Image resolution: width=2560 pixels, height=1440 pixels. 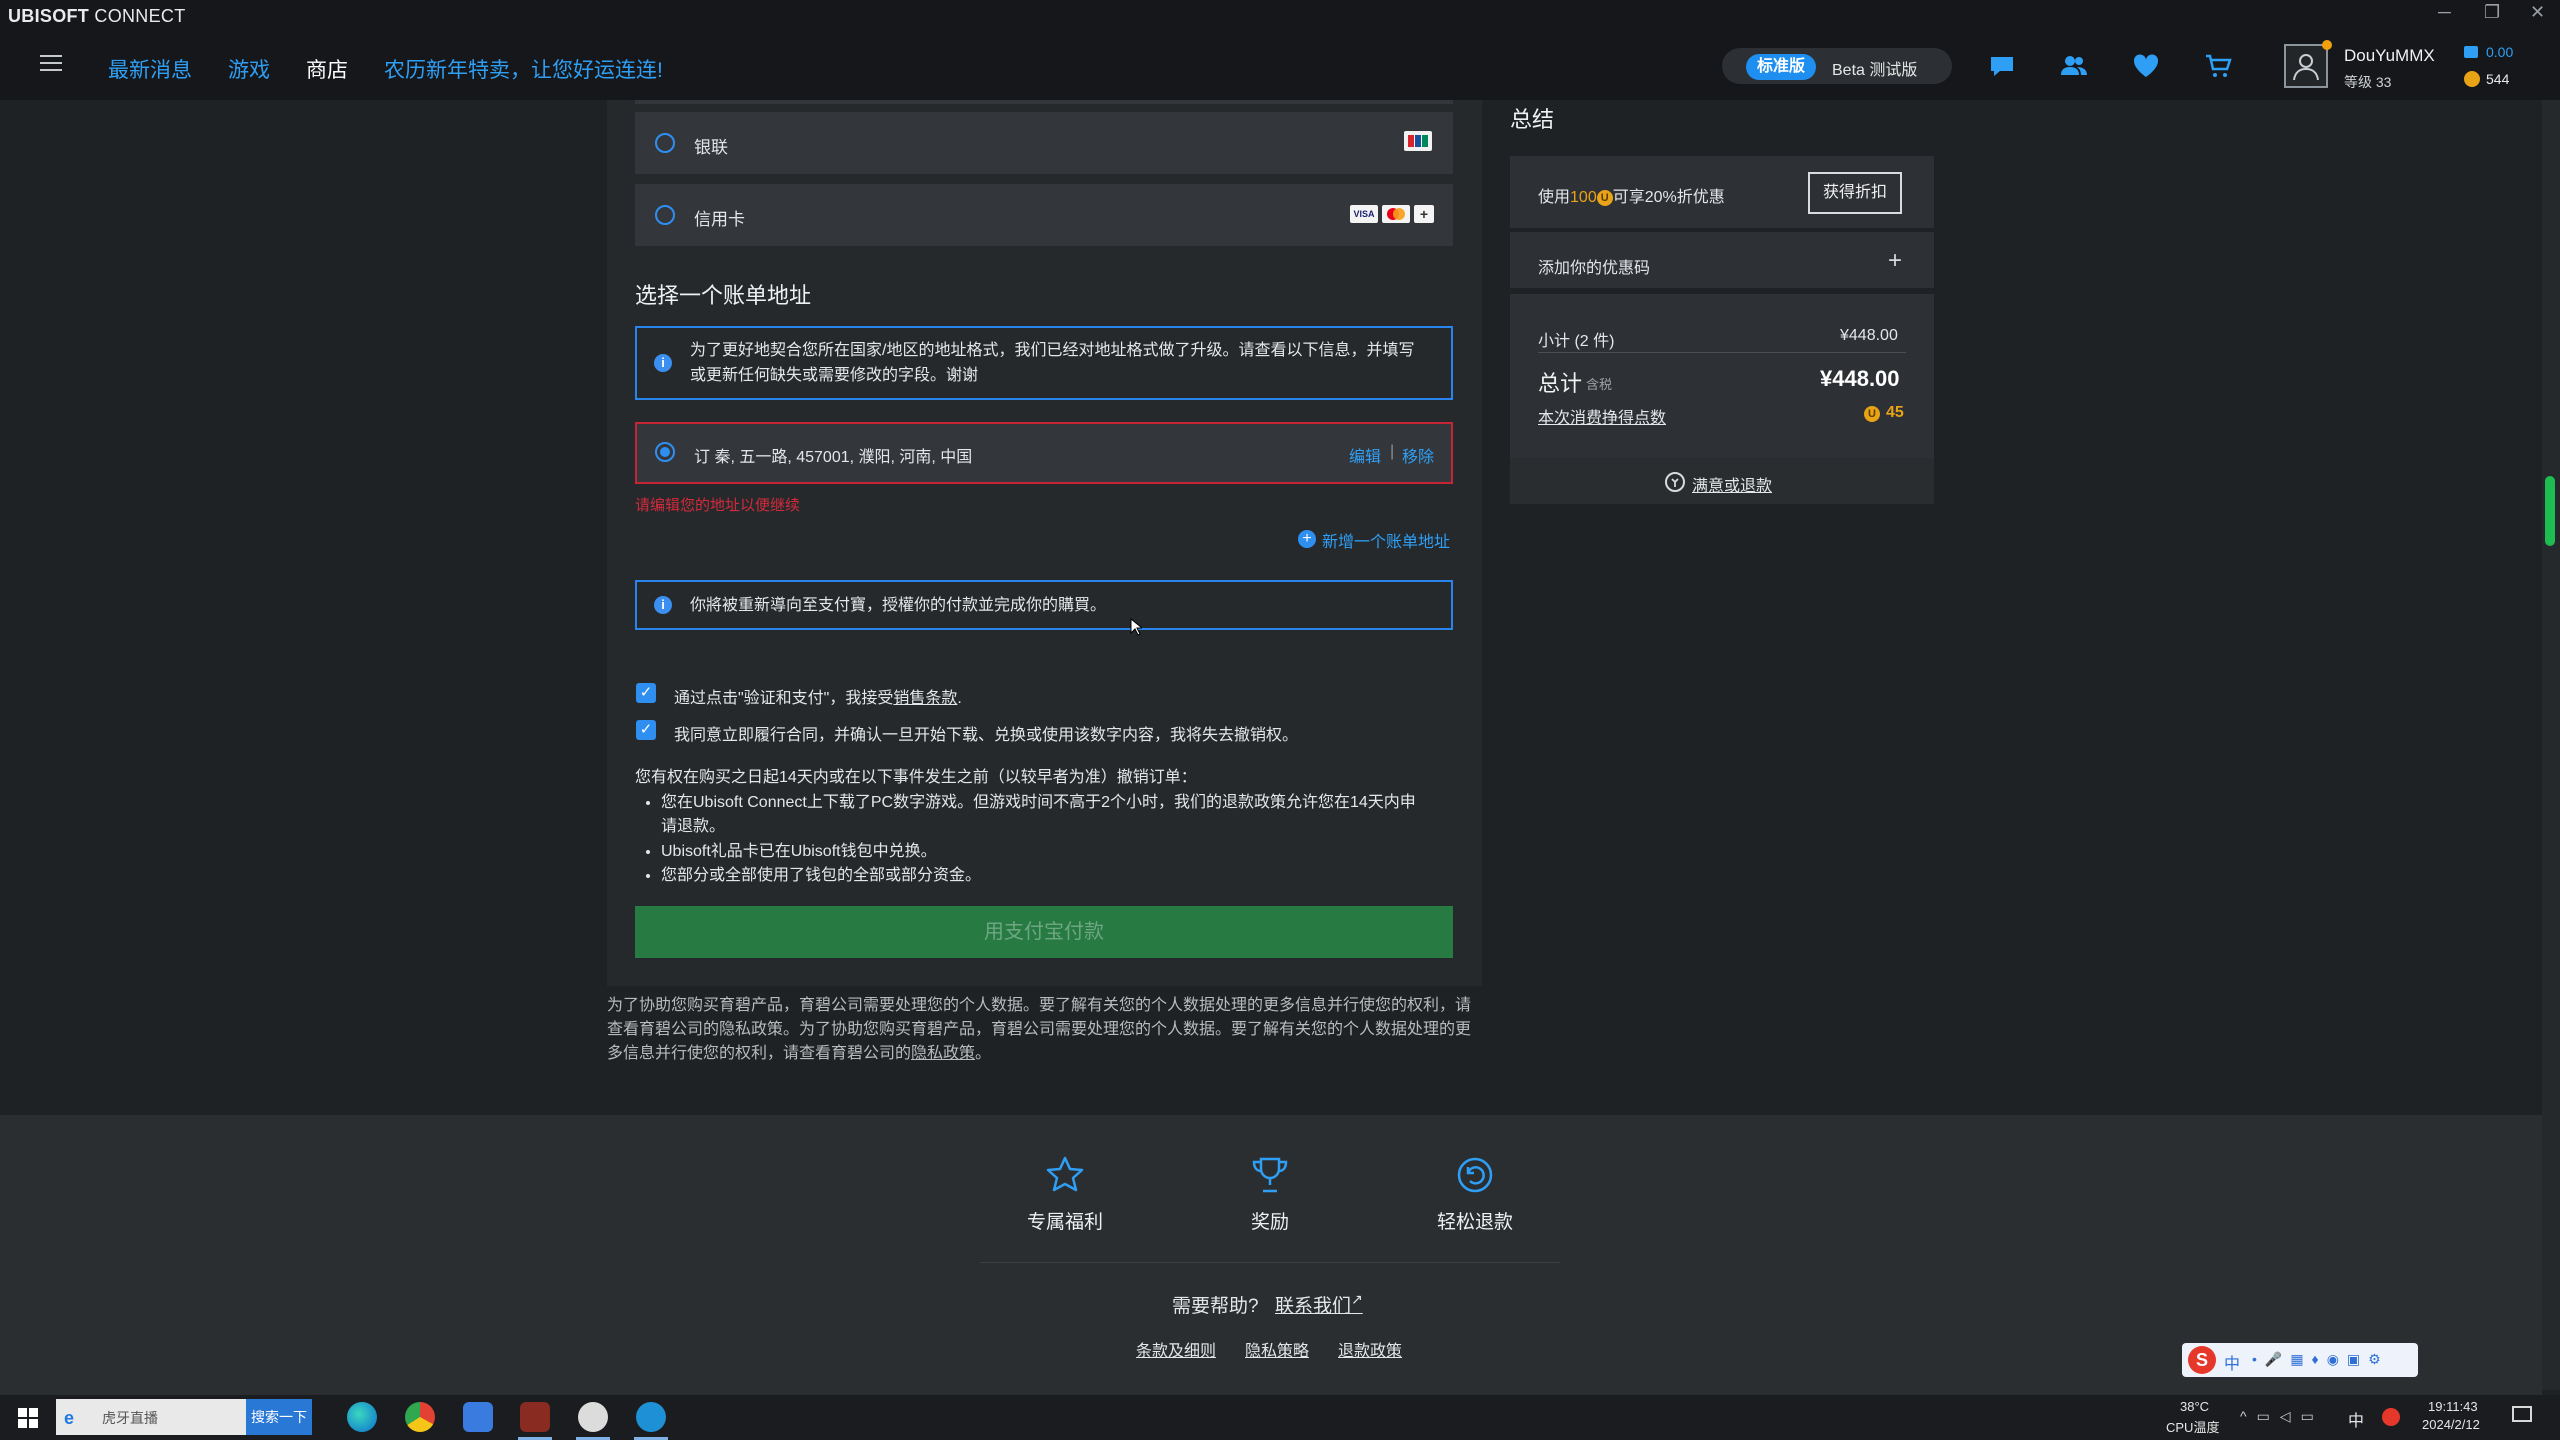 I want to click on billing-address-text: 订 秦, 五一路, 457001, 濮阳, 河南, 中国, so click(x=833, y=457).